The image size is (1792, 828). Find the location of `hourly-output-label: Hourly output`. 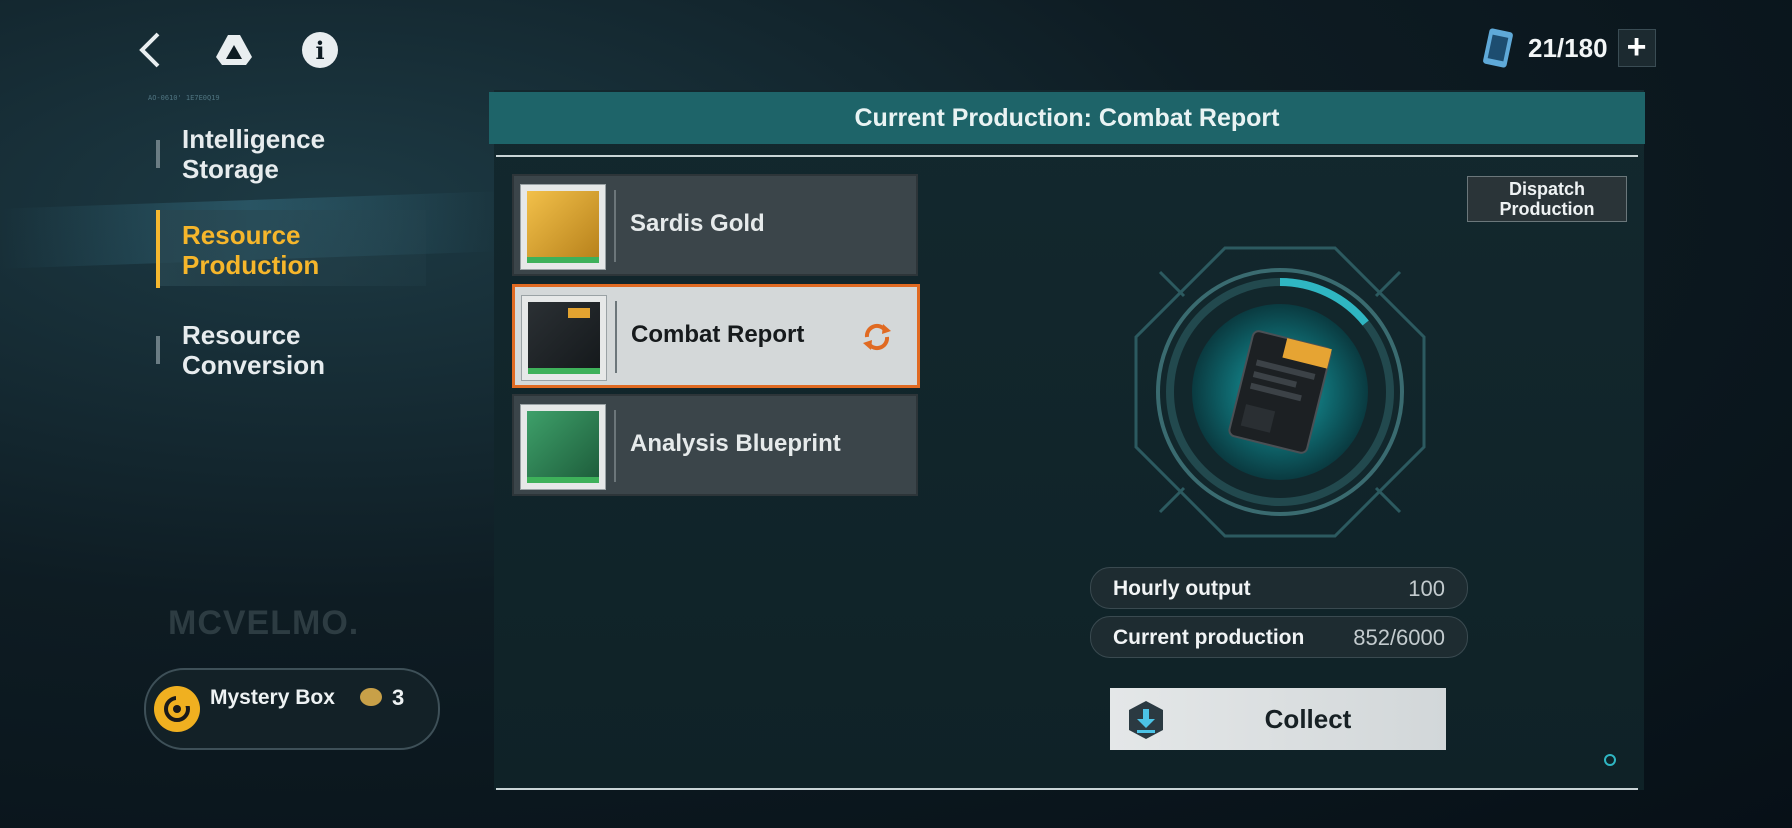

hourly-output-label: Hourly output is located at coordinates (1182, 588).